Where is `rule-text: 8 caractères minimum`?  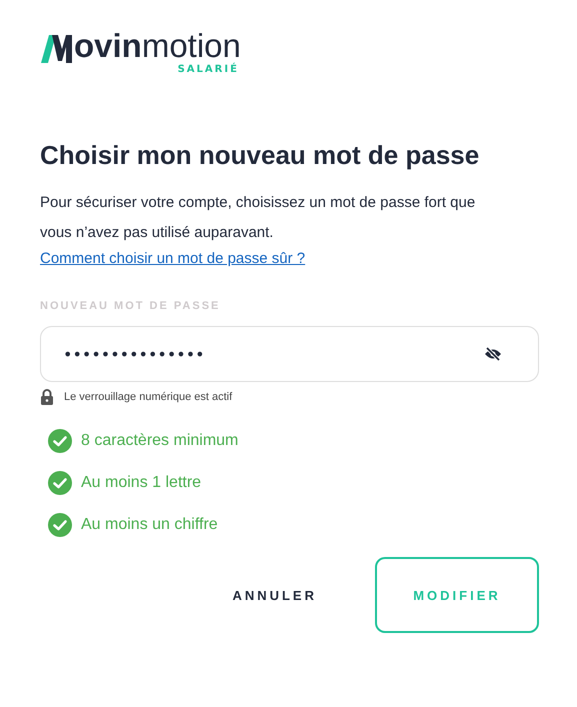
rule-text: 8 caractères minimum is located at coordinates (159, 441).